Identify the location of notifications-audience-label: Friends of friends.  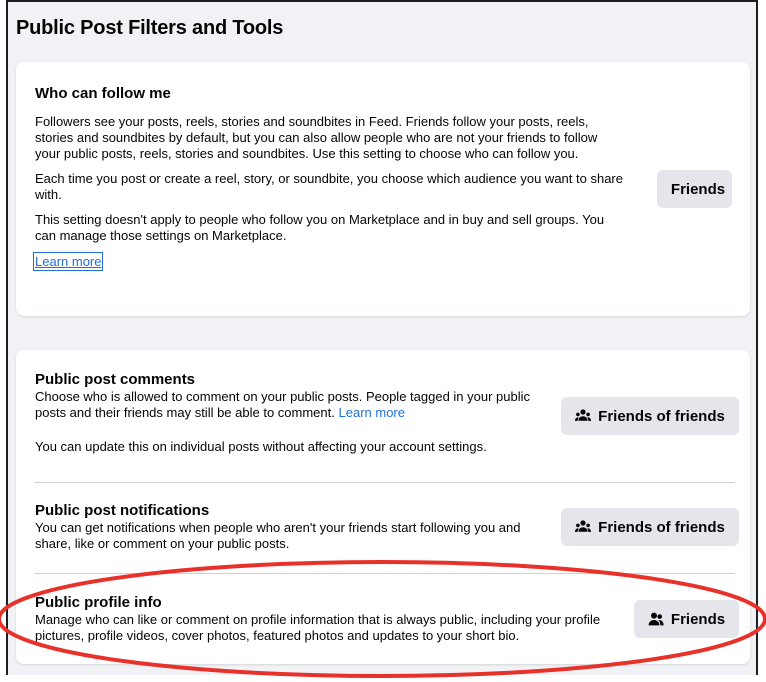
(661, 527).